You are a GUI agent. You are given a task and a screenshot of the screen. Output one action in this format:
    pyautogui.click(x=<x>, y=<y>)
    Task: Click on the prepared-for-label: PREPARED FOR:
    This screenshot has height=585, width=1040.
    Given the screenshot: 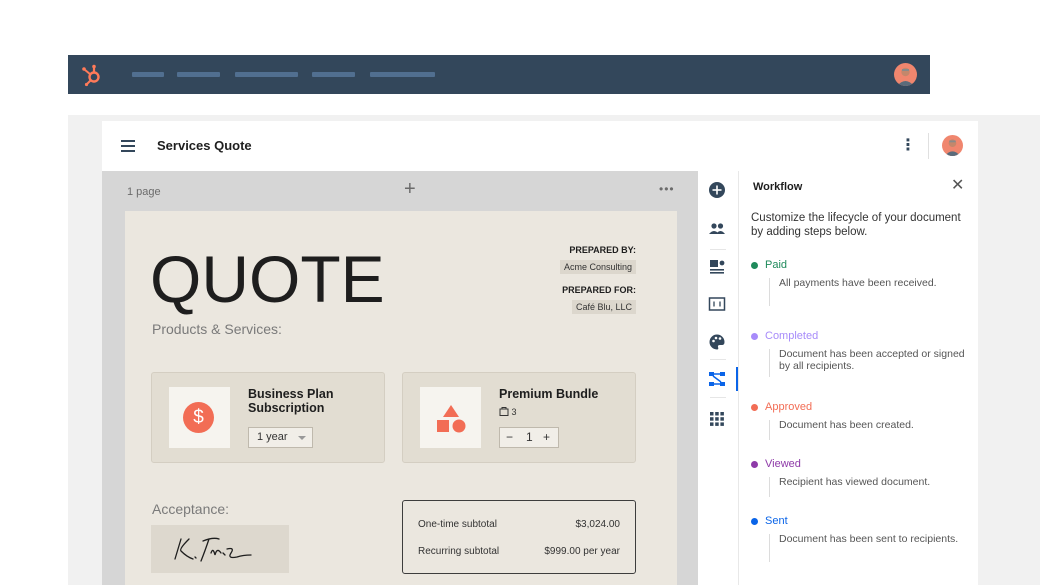 What is the action you would take?
    pyautogui.click(x=599, y=290)
    